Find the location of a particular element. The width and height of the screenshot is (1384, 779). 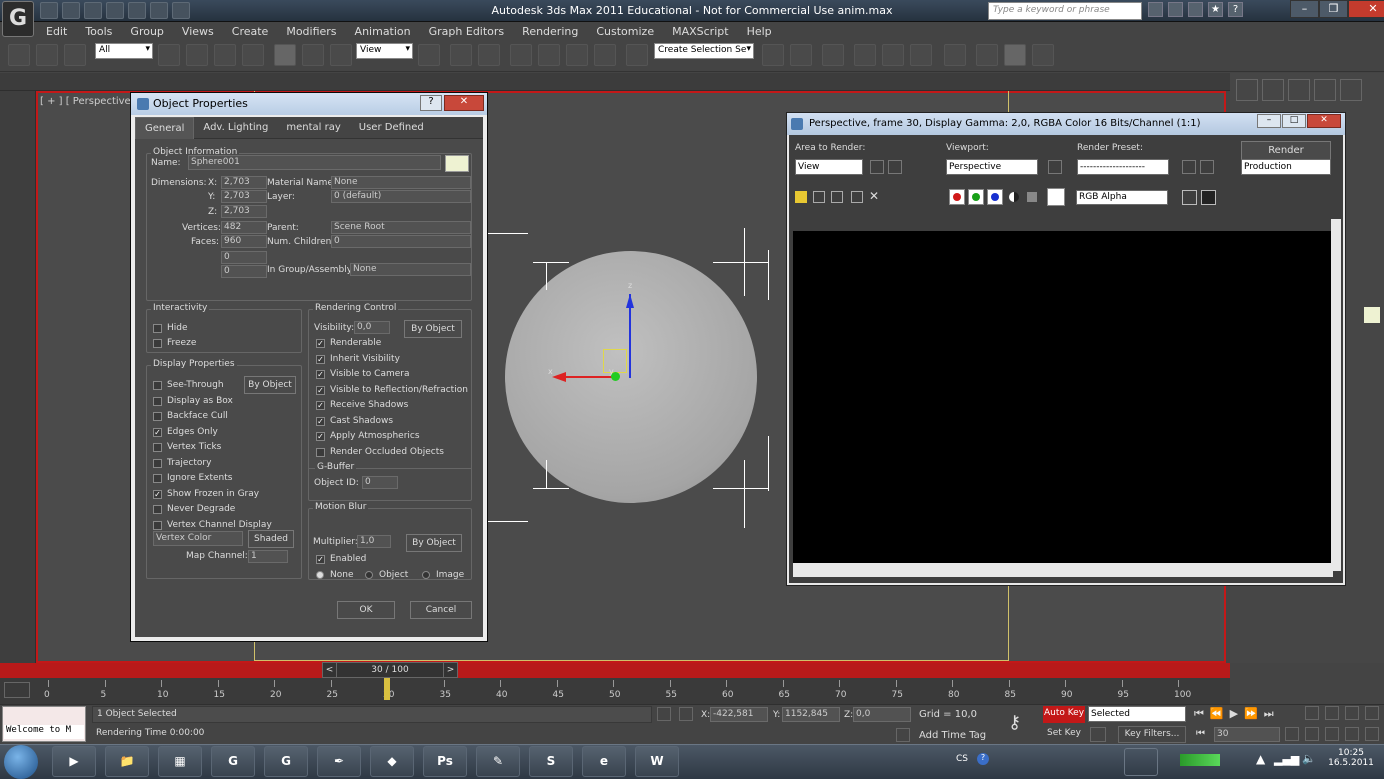

viewport-dropdown: Perspective is located at coordinates (992, 167).